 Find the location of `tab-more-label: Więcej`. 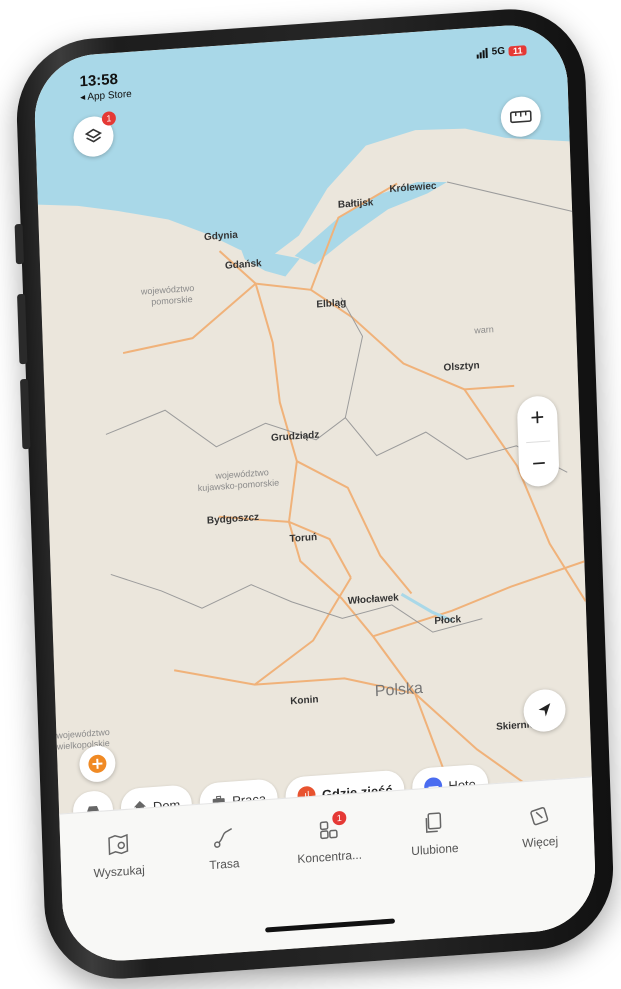

tab-more-label: Więcej is located at coordinates (540, 842).